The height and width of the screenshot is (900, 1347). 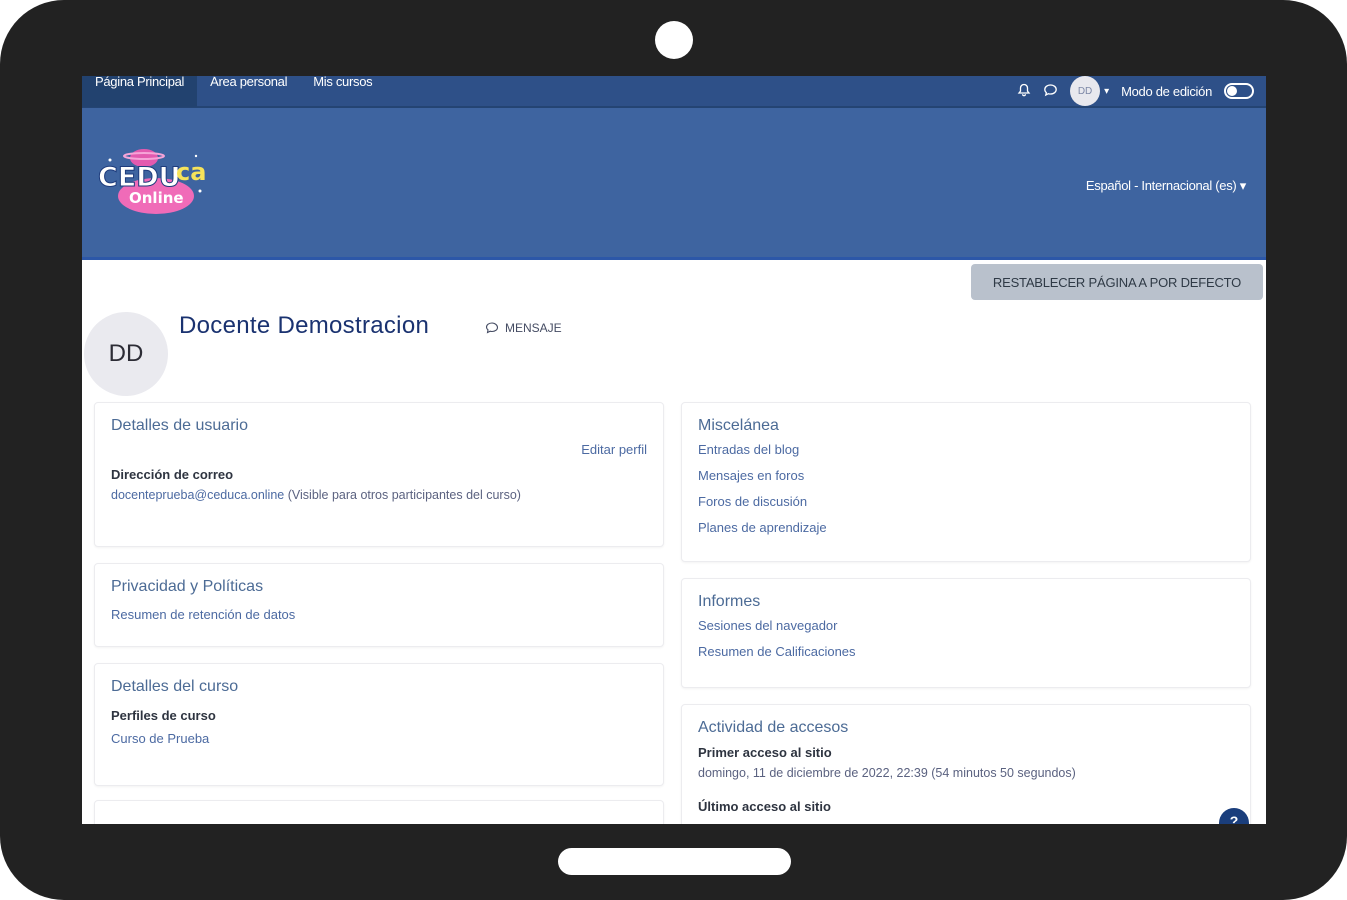 I want to click on card-title: Actividad de accesos, so click(x=773, y=727).